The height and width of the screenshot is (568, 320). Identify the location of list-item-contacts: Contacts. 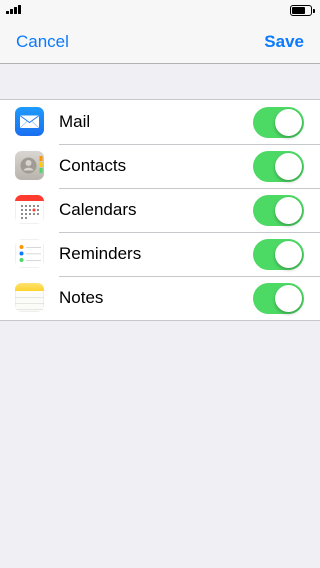
(160, 166).